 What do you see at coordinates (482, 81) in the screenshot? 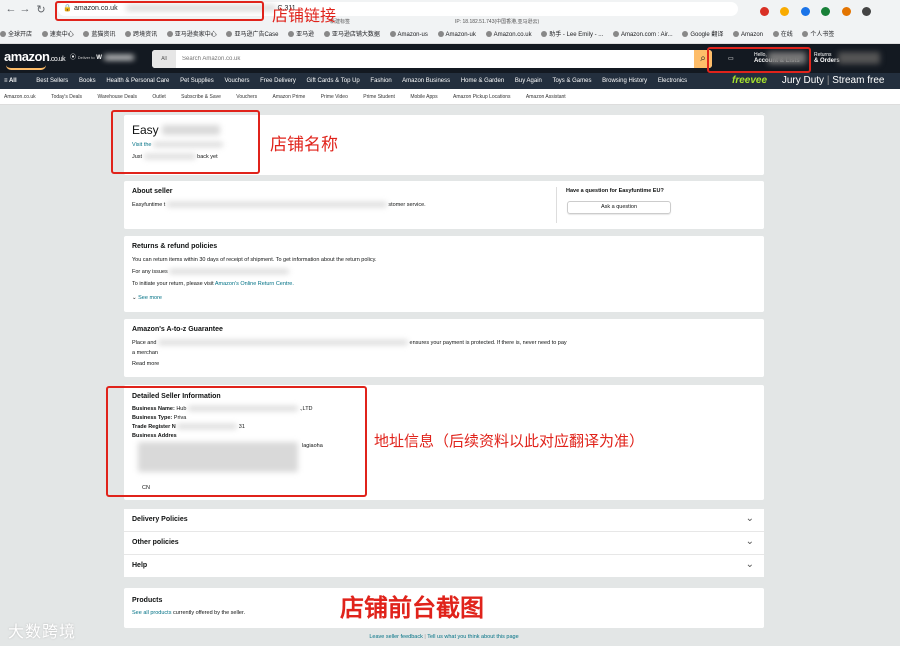
I see `nav-item: Home & Garden` at bounding box center [482, 81].